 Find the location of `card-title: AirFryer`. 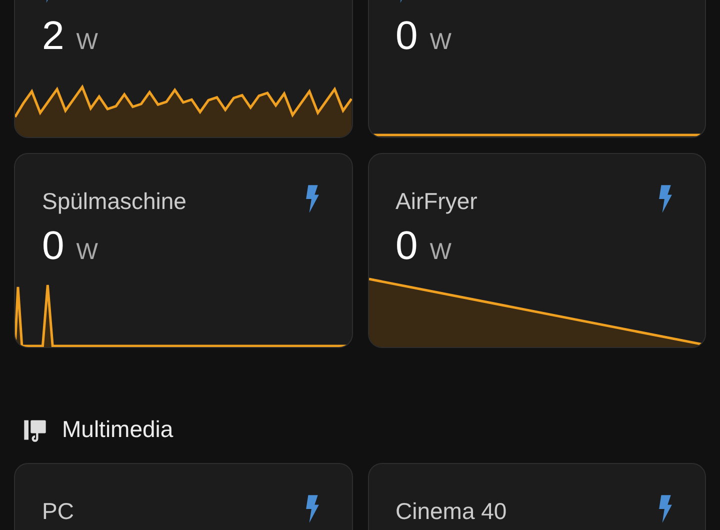

card-title: AirFryer is located at coordinates (437, 201).